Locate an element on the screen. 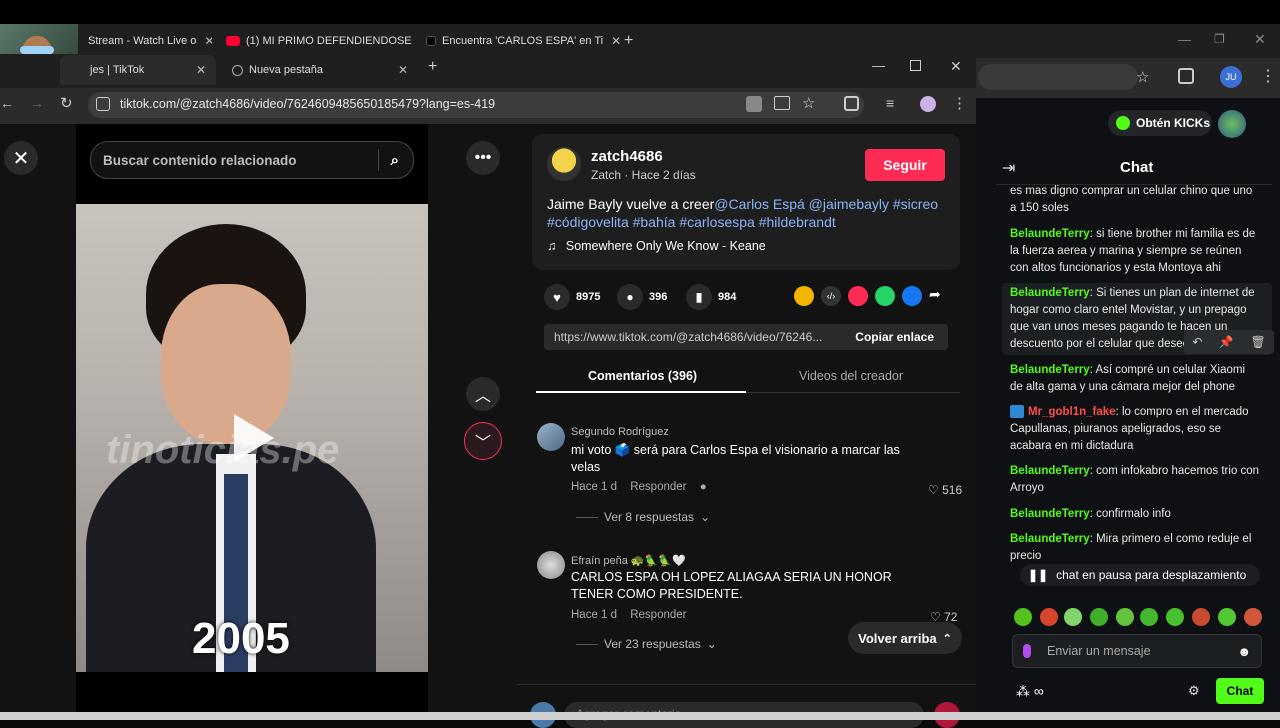 This screenshot has height=728, width=1280. collapse-chat-icon: ⇥ is located at coordinates (1008, 168).